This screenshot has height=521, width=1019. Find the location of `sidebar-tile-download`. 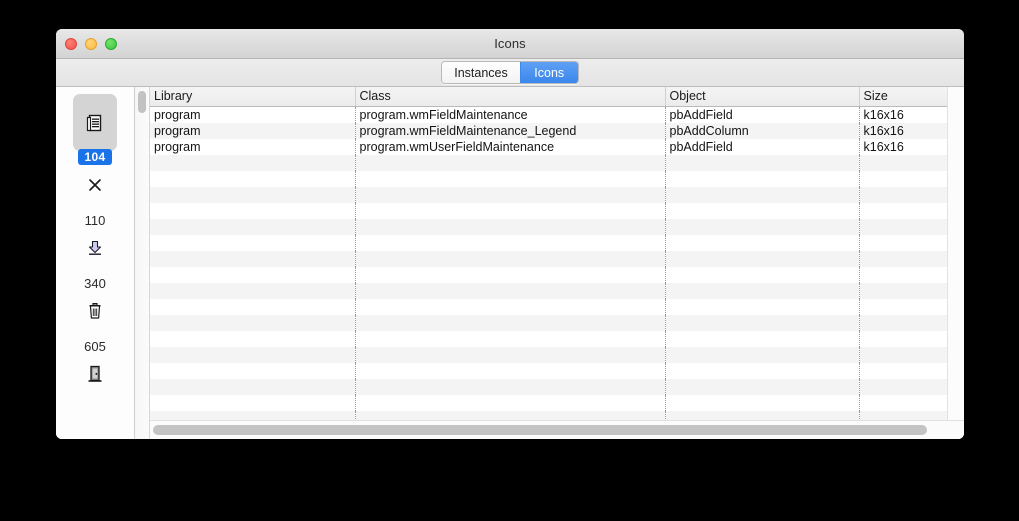

sidebar-tile-download is located at coordinates (95, 248).